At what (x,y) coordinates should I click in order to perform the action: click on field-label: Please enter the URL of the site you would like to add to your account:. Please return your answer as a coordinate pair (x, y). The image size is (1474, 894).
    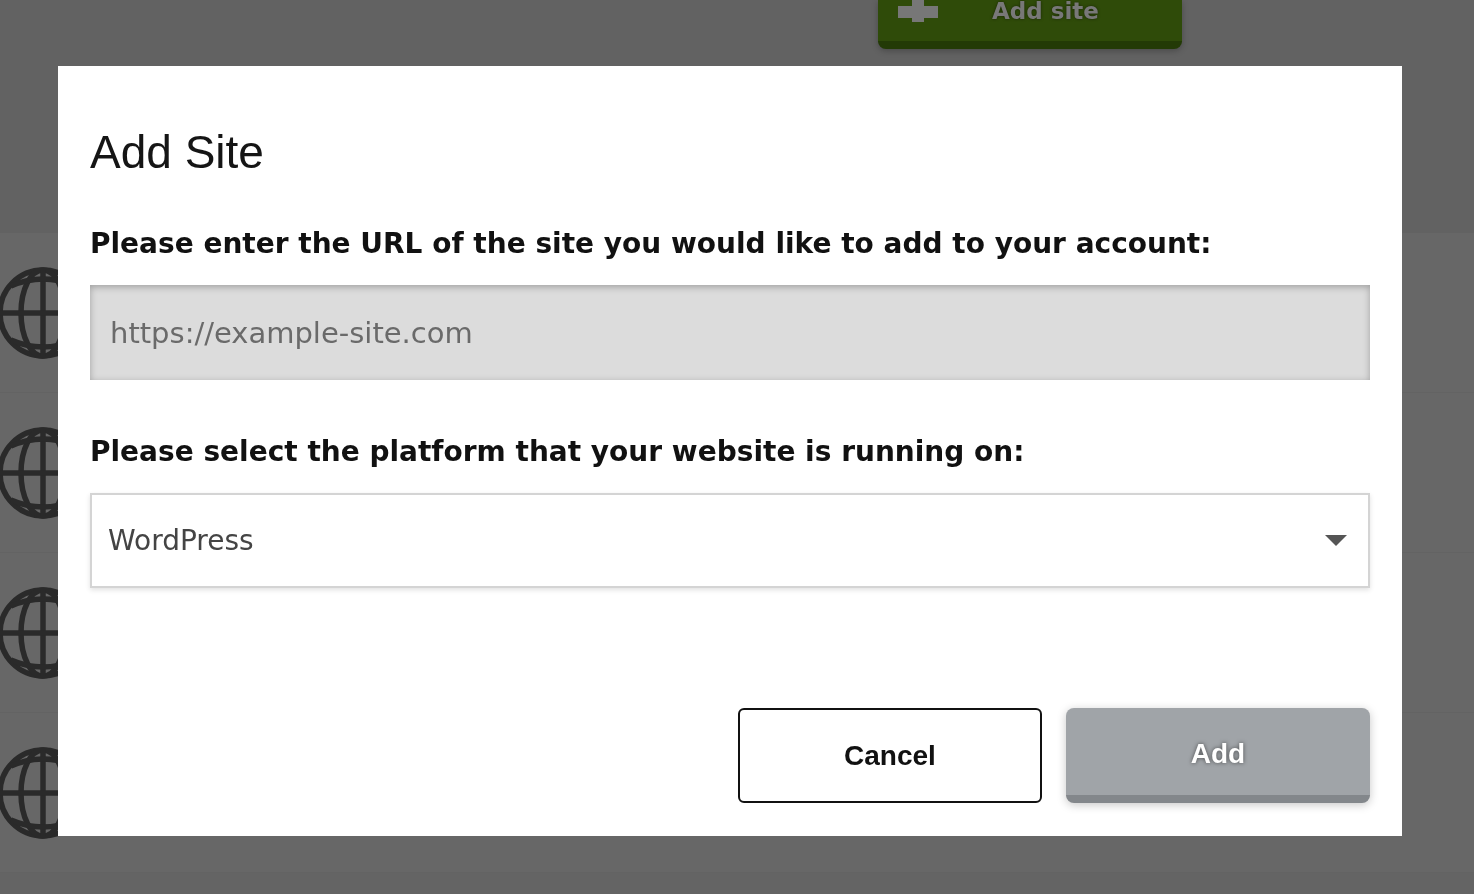
    Looking at the image, I should click on (651, 244).